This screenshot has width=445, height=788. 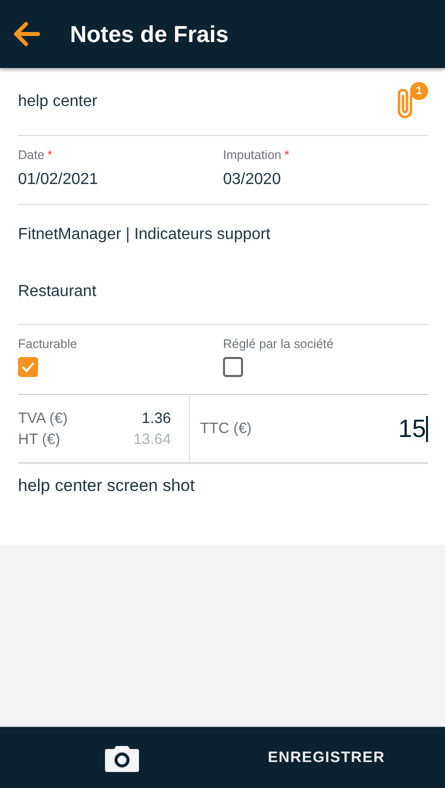 I want to click on back-arrow-icon, so click(x=26, y=34).